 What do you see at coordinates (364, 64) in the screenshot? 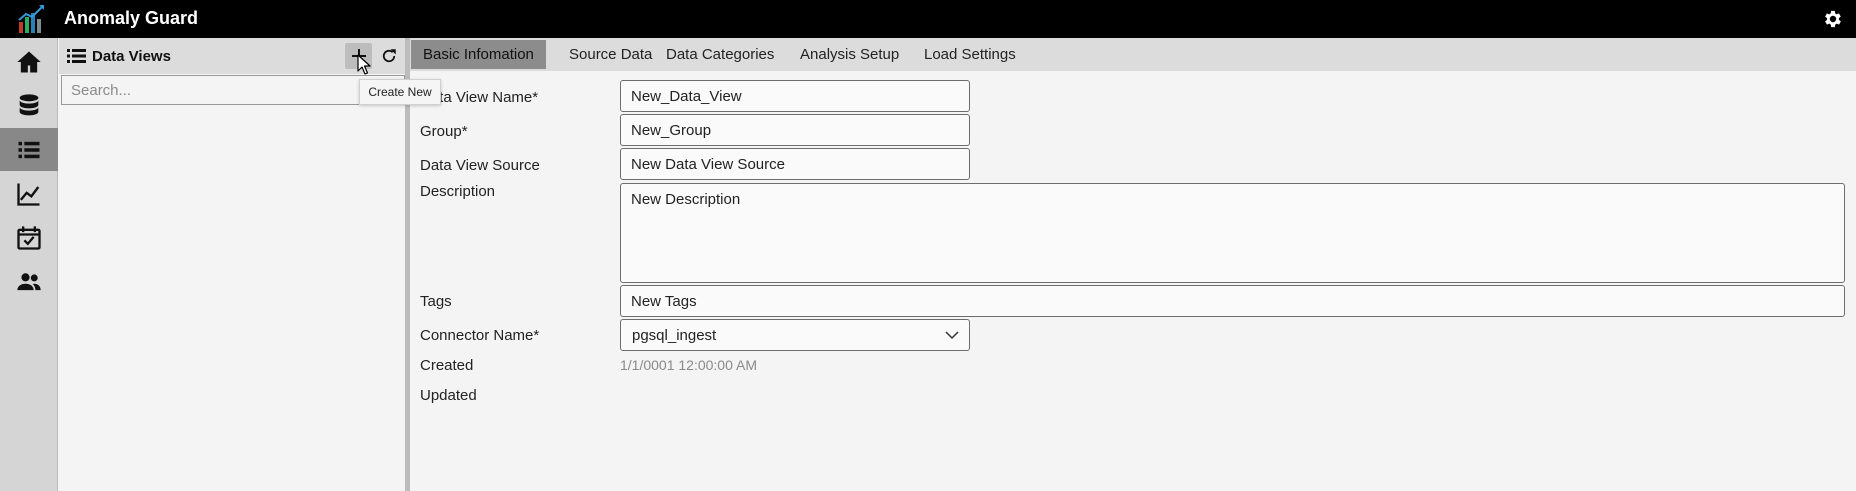
I see `mouse-pointer-icon` at bounding box center [364, 64].